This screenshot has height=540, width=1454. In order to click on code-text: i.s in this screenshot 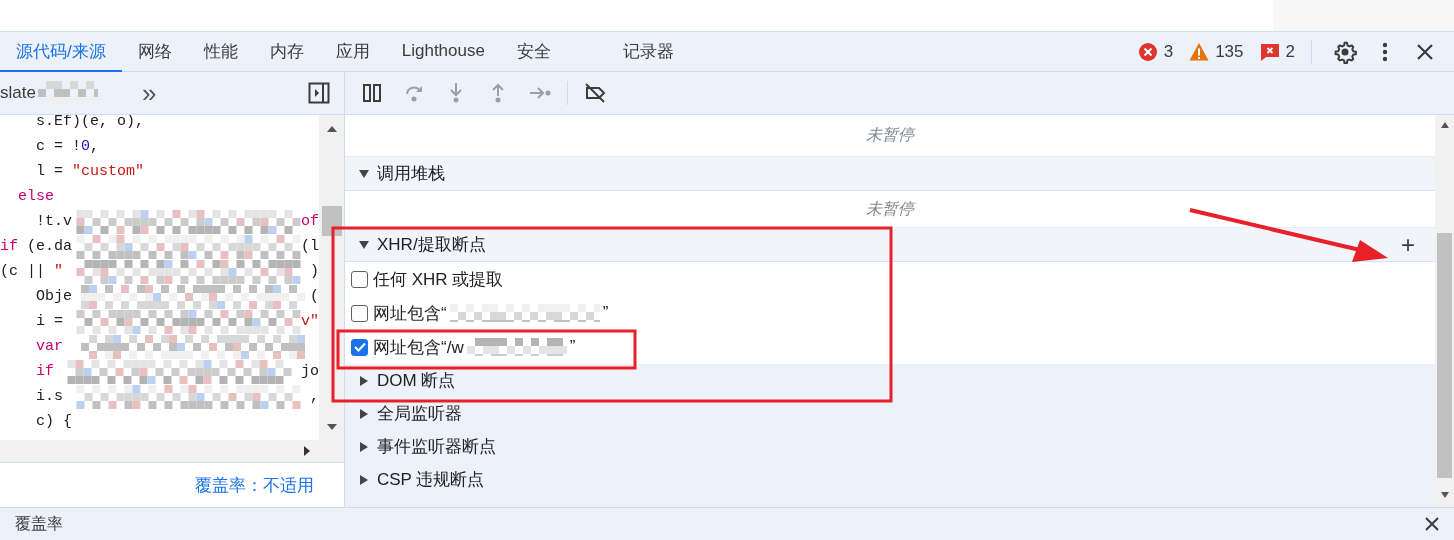, I will do `click(49, 396)`.